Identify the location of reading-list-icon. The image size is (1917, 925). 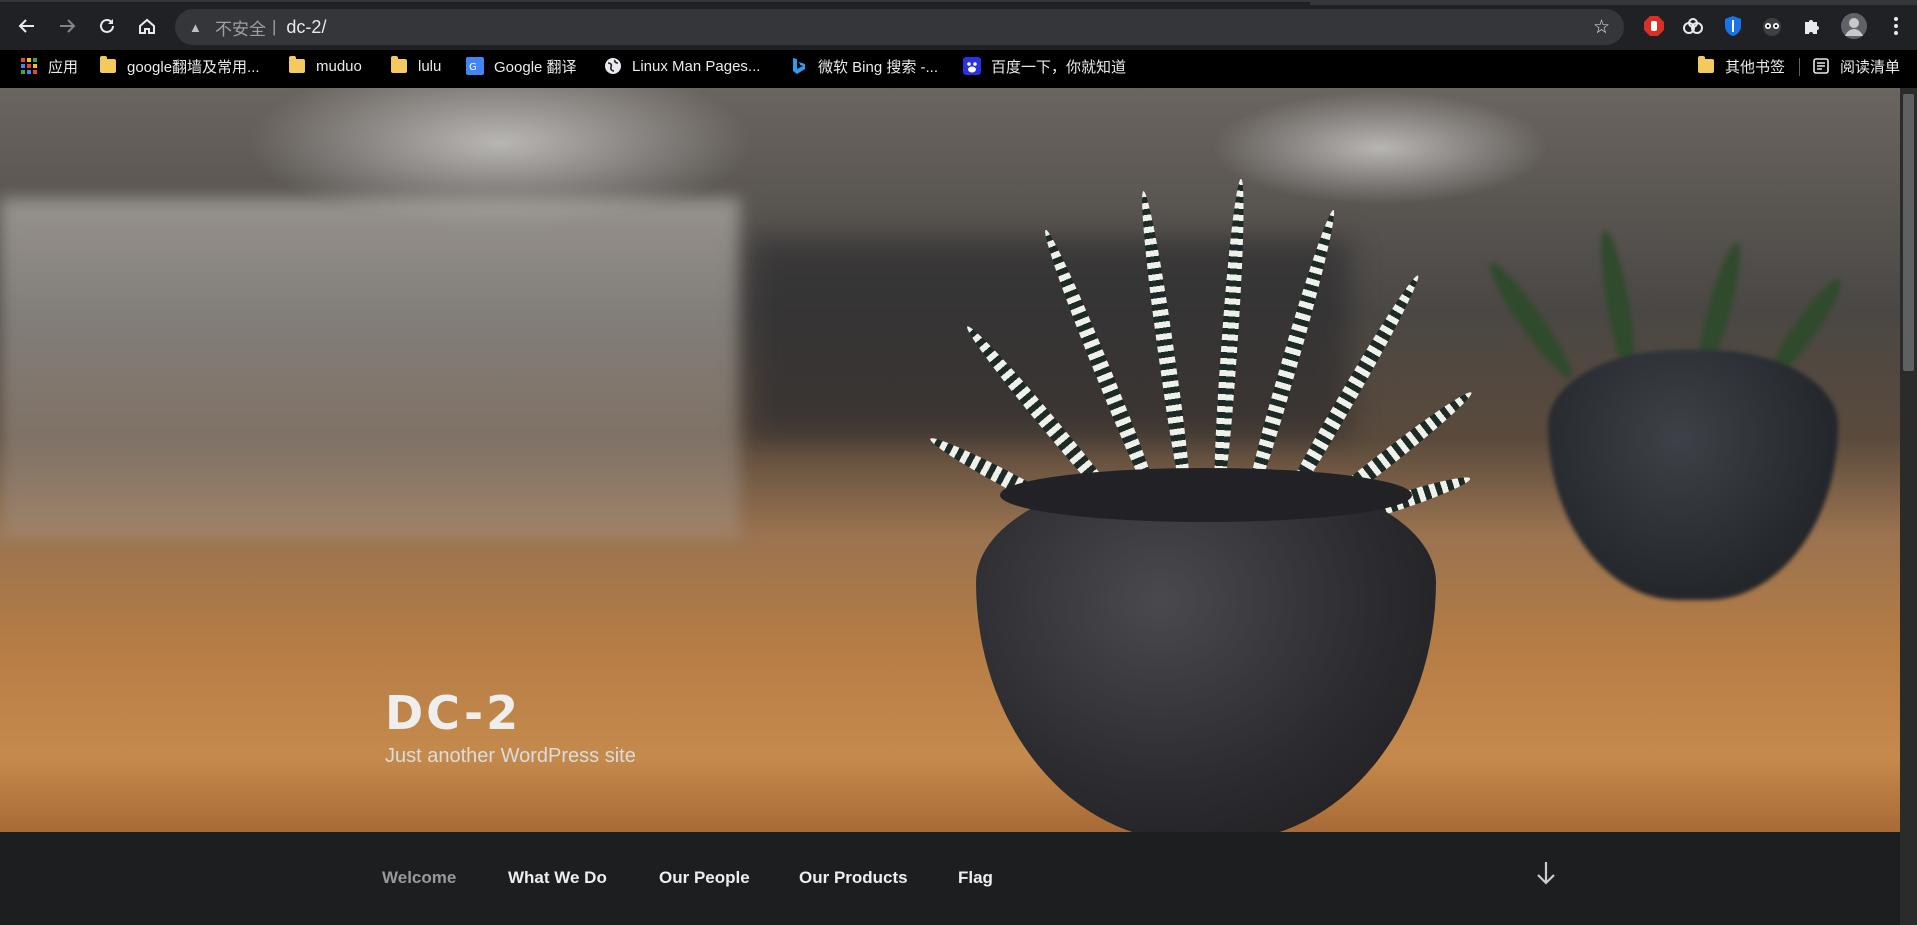
(1821, 66).